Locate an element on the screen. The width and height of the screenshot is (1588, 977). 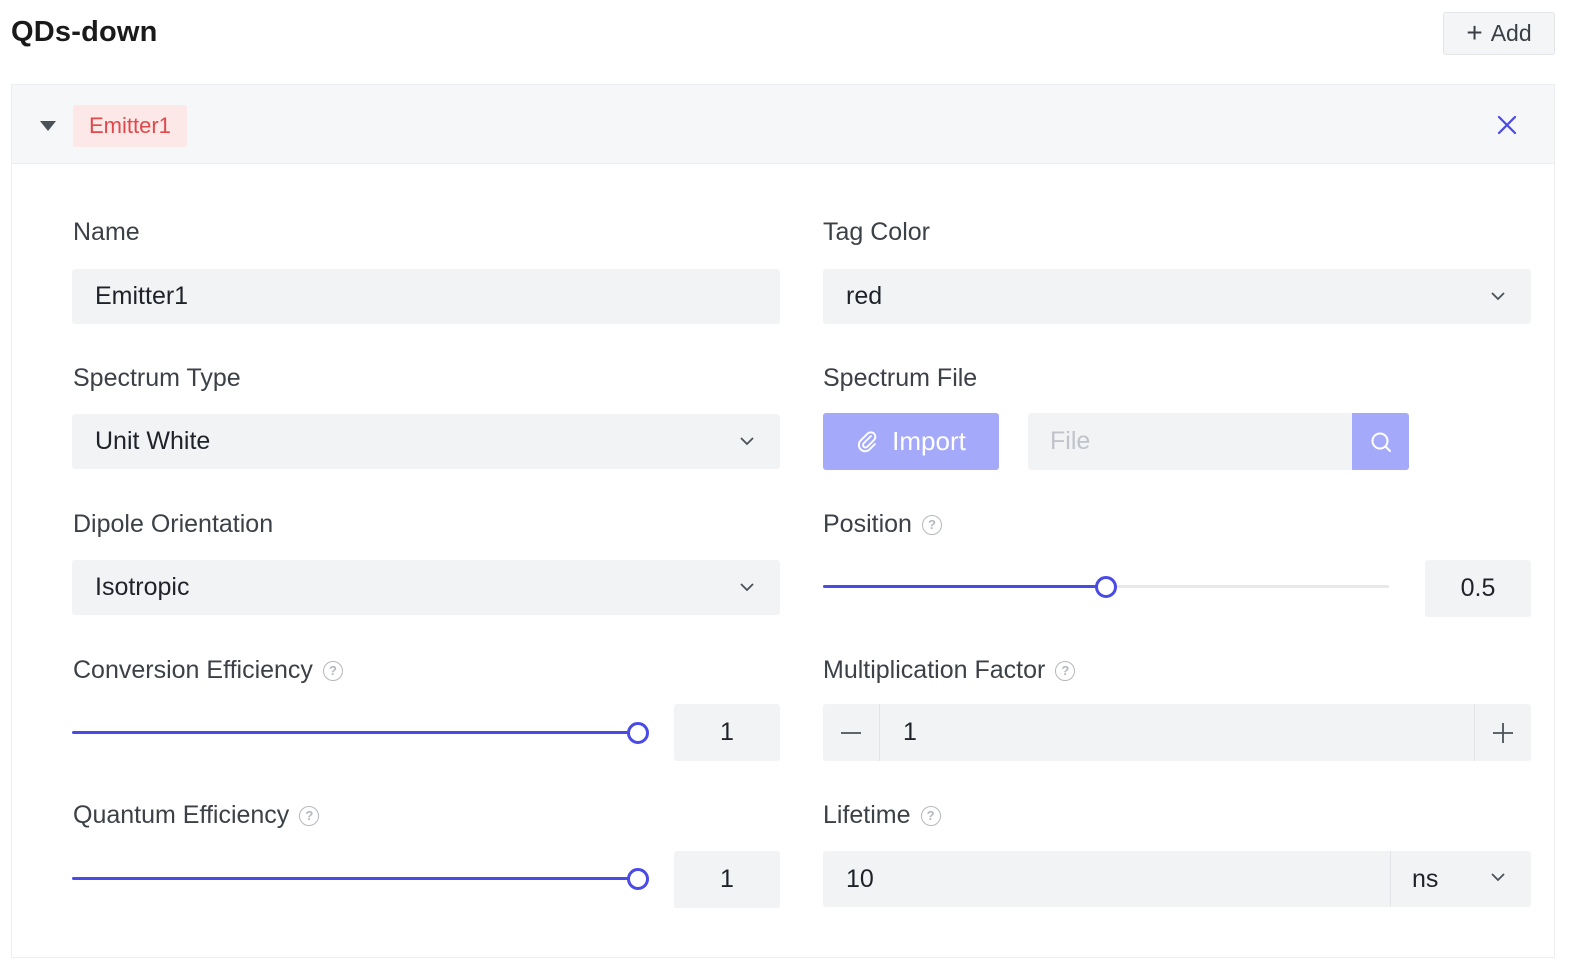
quantum-efficiency-value-input: 1 is located at coordinates (727, 879).